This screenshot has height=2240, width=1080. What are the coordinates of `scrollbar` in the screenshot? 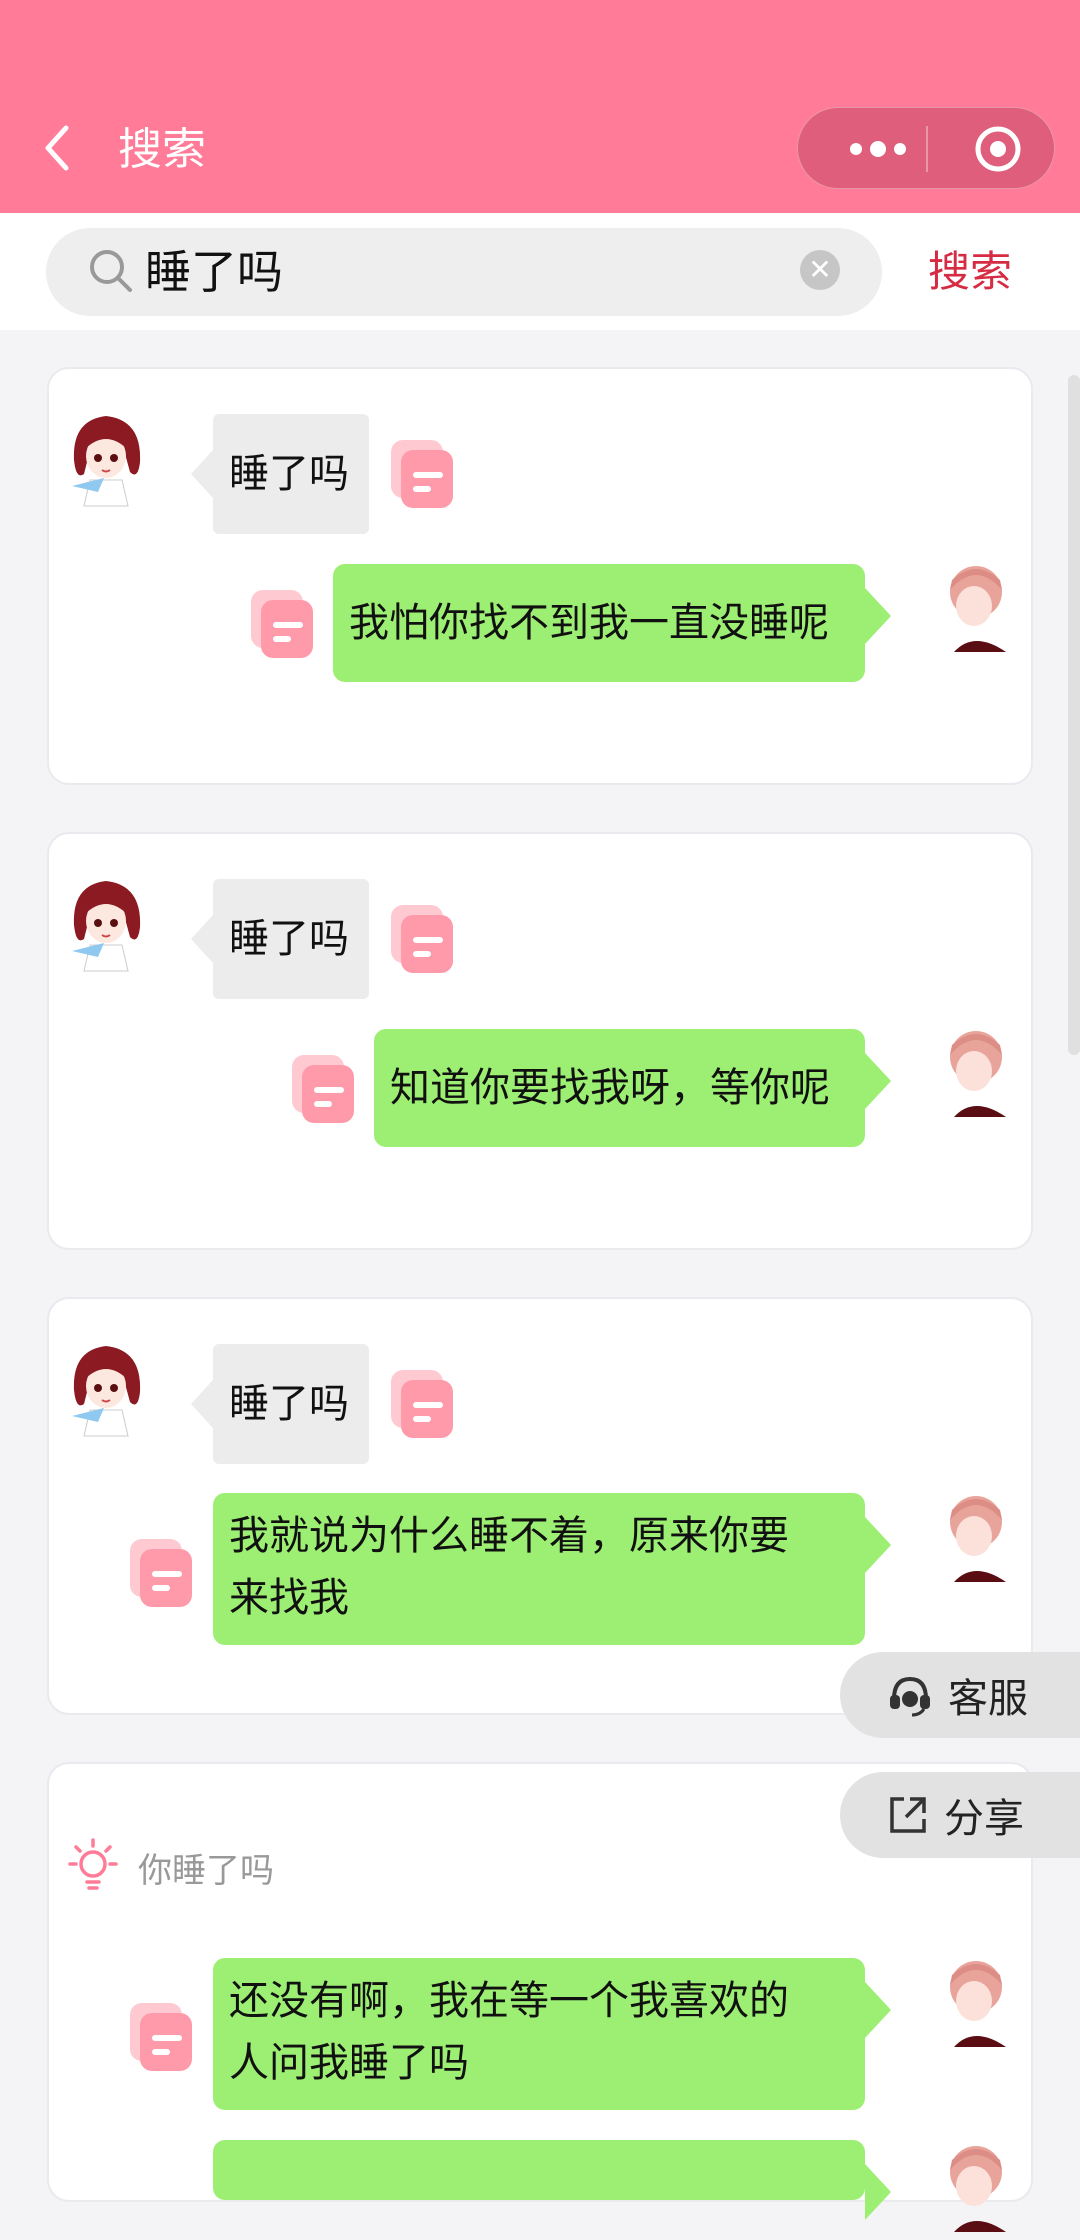 It's located at (1074, 715).